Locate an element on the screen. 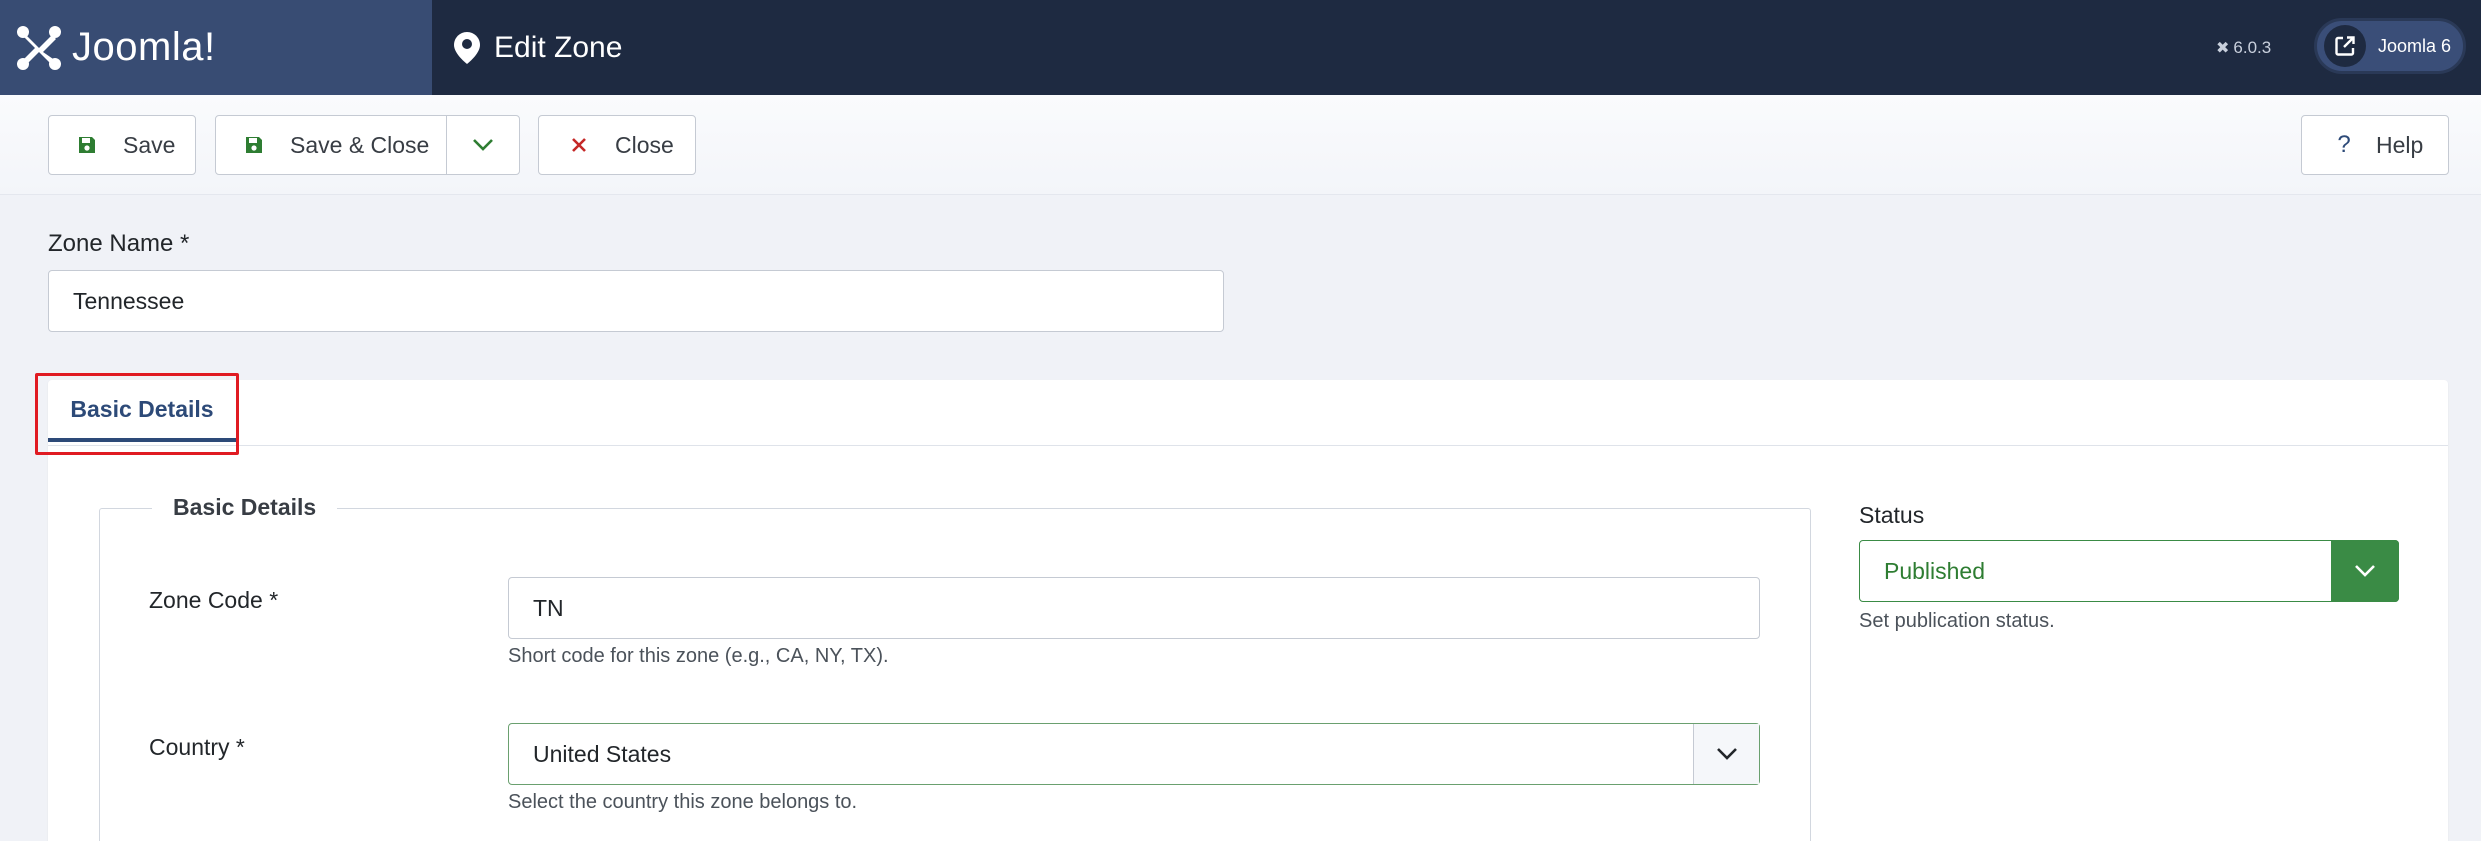 This screenshot has height=841, width=2481. country-selected-value: United States is located at coordinates (602, 753).